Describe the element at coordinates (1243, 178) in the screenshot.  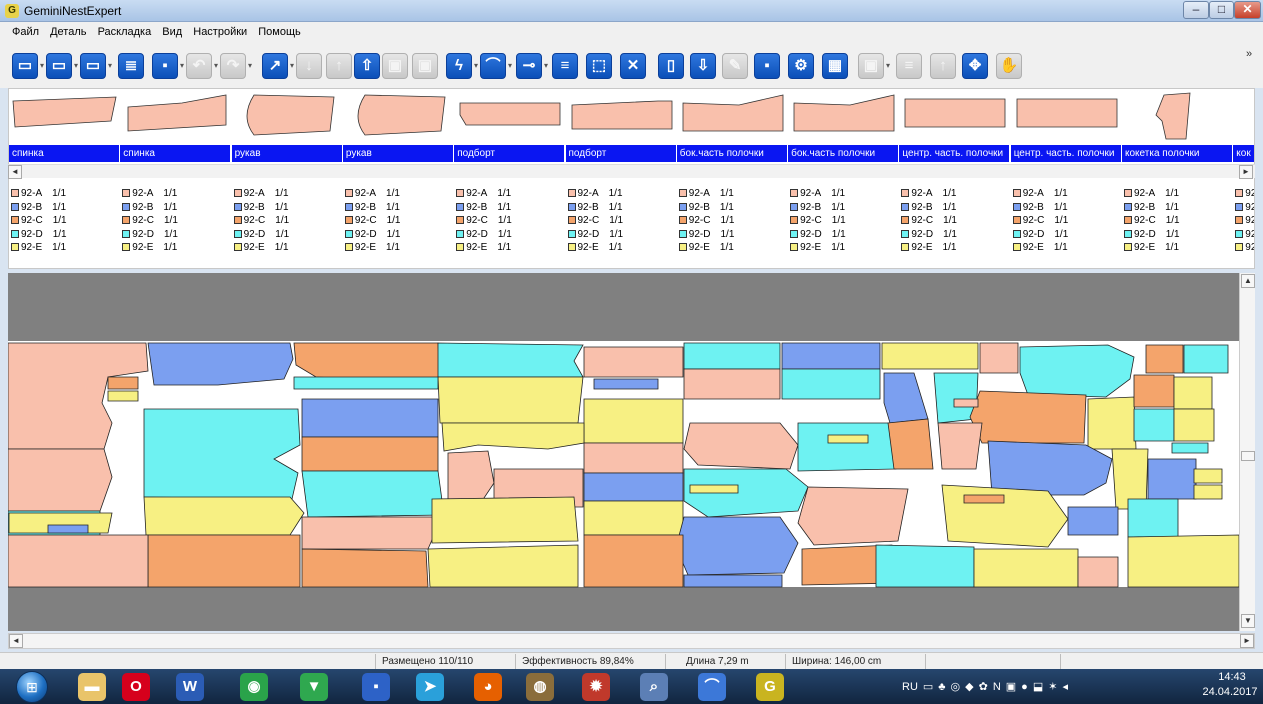
I see `piece-card: кок 92-A1/192-B1/192-C1/192-D1/192-E1/1` at that location.